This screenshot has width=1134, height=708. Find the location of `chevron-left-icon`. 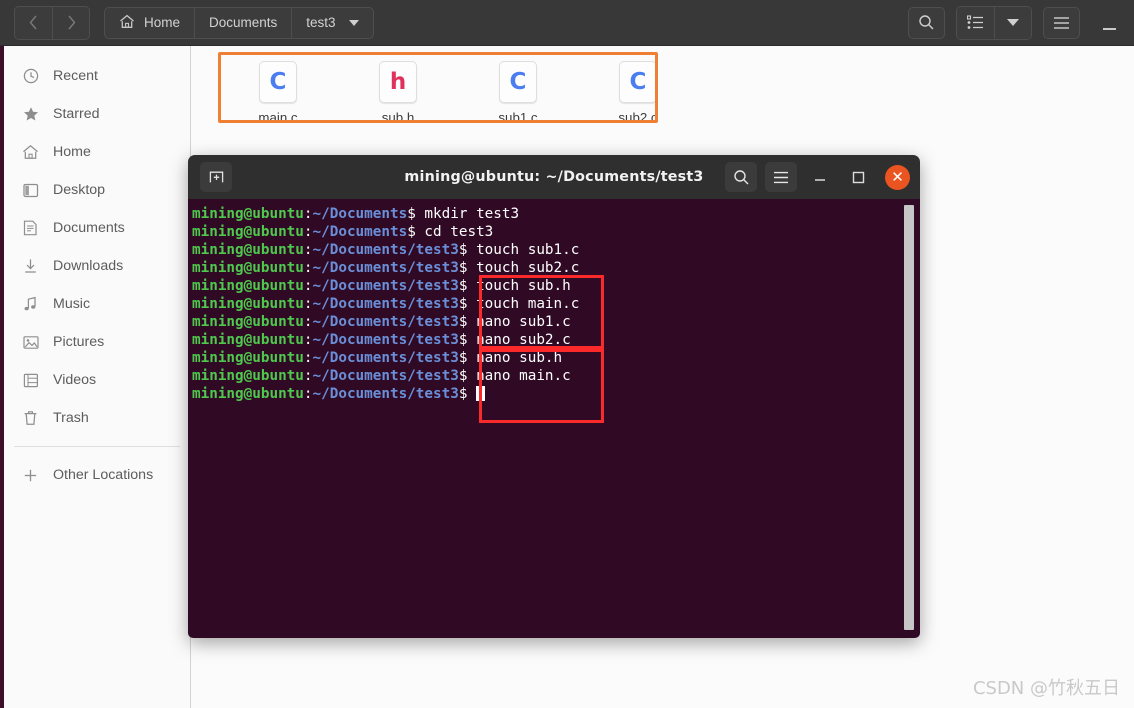

chevron-left-icon is located at coordinates (33, 22).